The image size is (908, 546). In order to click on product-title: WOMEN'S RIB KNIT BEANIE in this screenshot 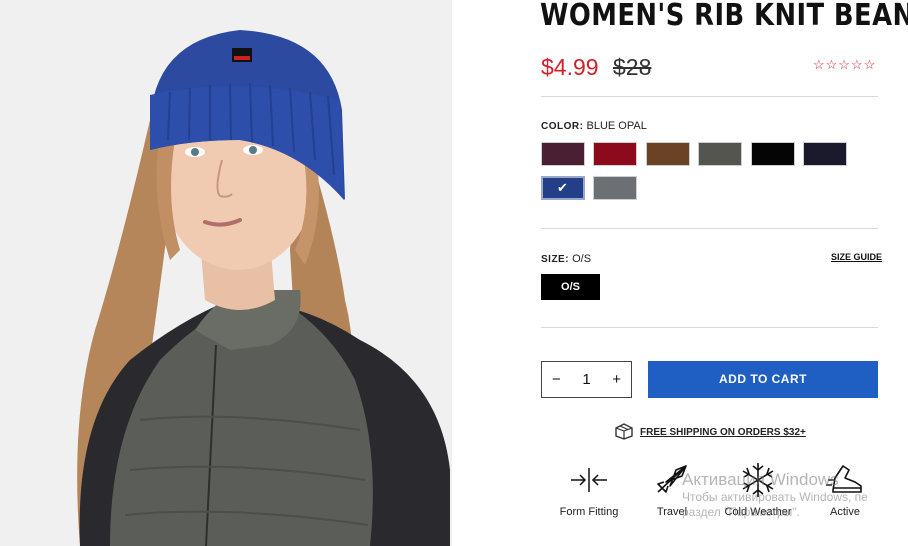, I will do `click(724, 16)`.